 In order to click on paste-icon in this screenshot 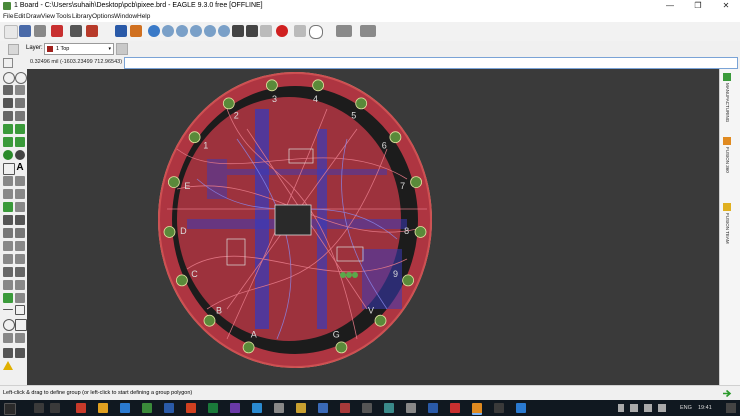, I will do `click(8, 220)`.